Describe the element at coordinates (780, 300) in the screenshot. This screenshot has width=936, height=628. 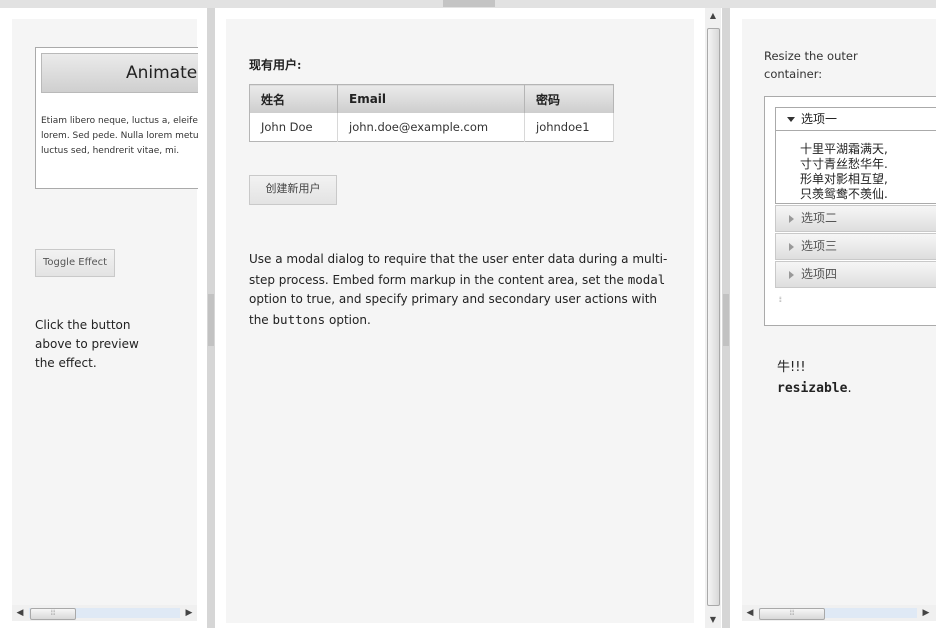
I see `resize-grip-icon: ⦙⦙⦙` at that location.